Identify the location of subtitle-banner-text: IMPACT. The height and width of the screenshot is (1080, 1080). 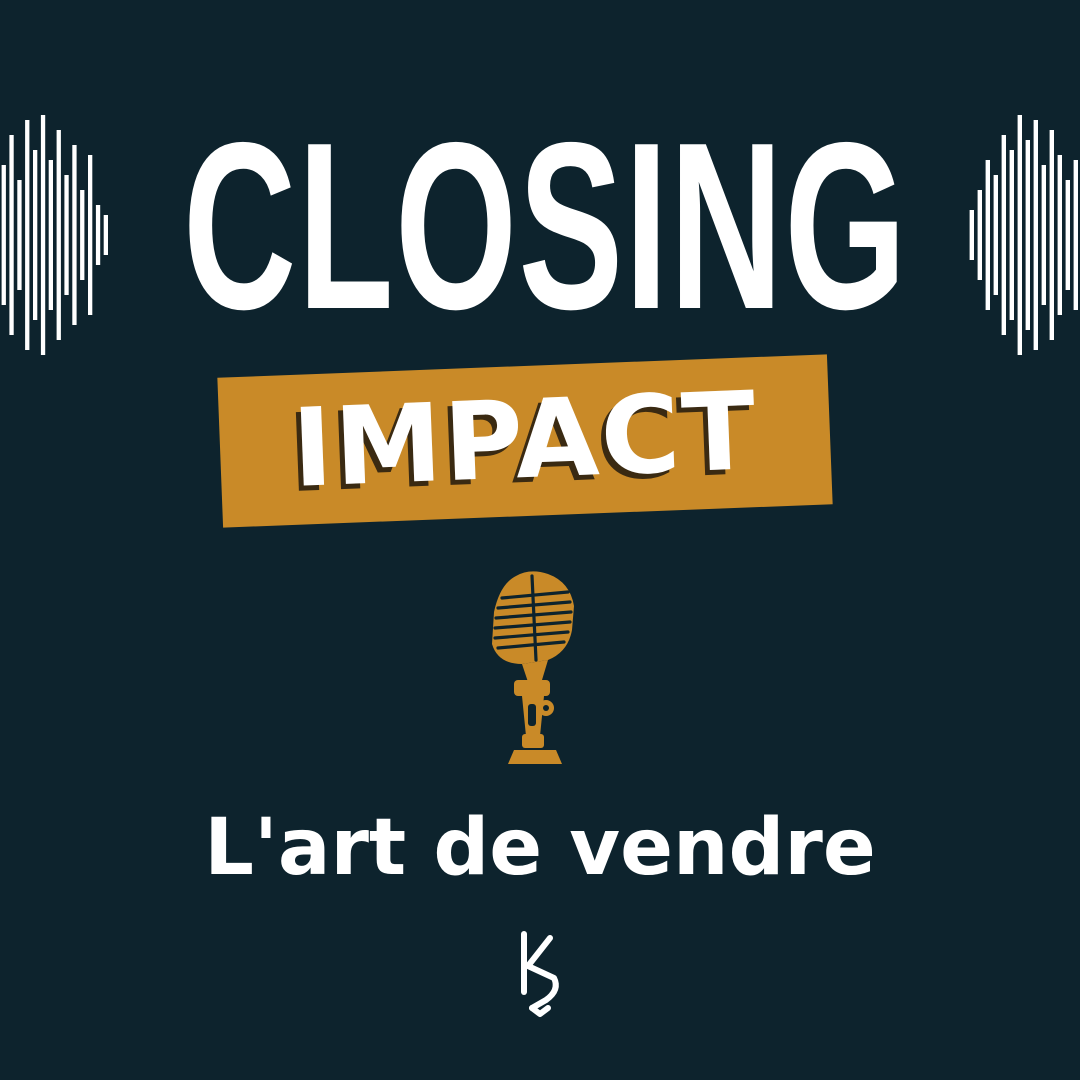
(525, 440).